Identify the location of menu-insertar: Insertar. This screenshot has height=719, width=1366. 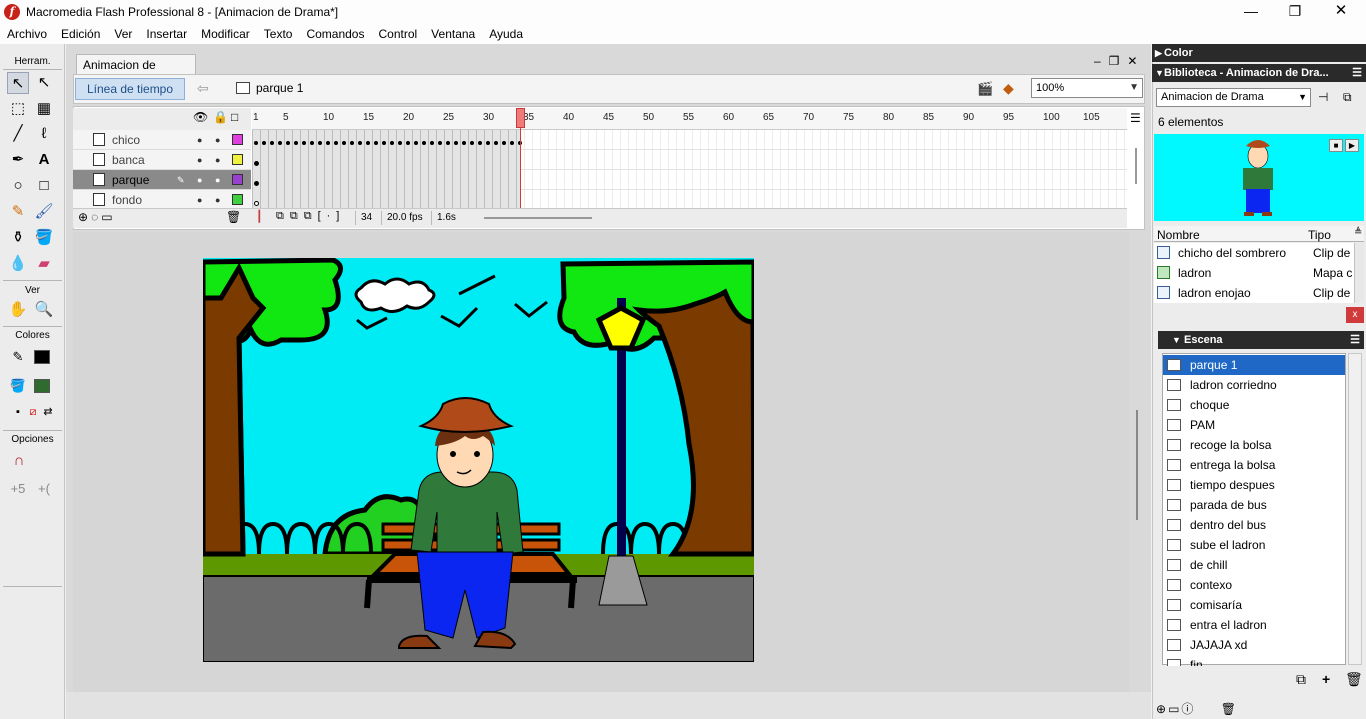
(166, 34).